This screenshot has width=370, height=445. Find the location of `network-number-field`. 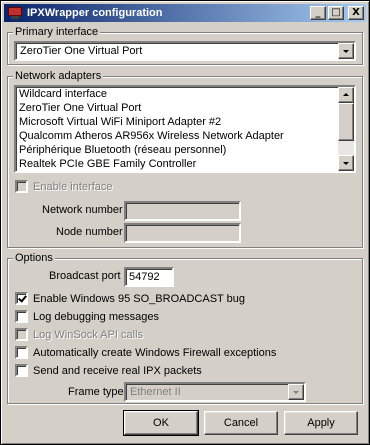

network-number-field is located at coordinates (182, 211).